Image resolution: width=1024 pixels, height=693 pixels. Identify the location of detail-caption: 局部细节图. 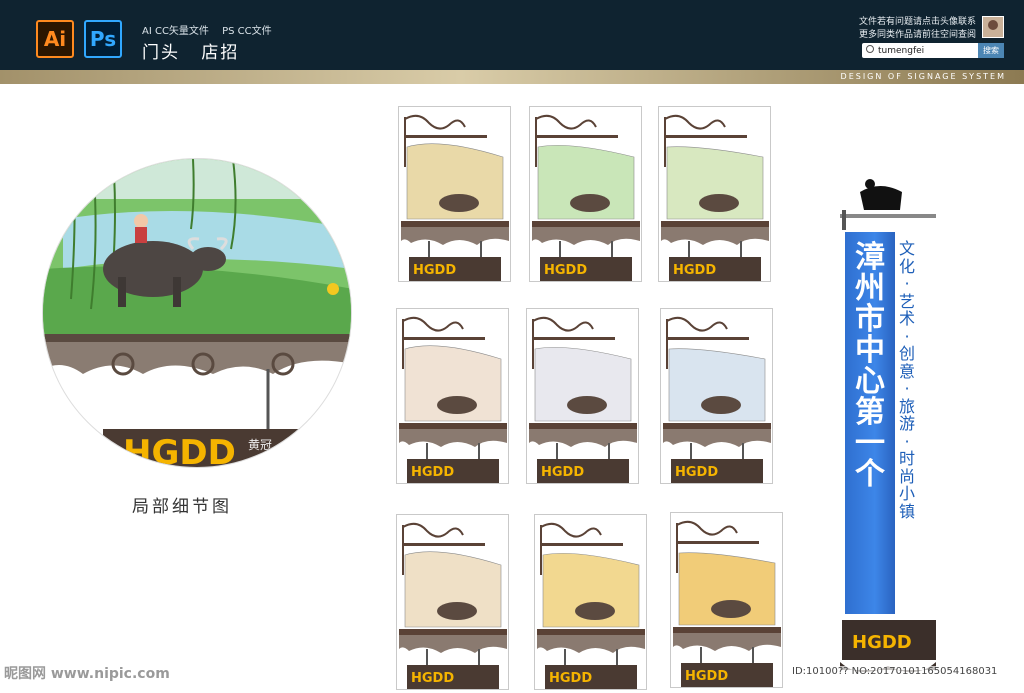
(182, 507).